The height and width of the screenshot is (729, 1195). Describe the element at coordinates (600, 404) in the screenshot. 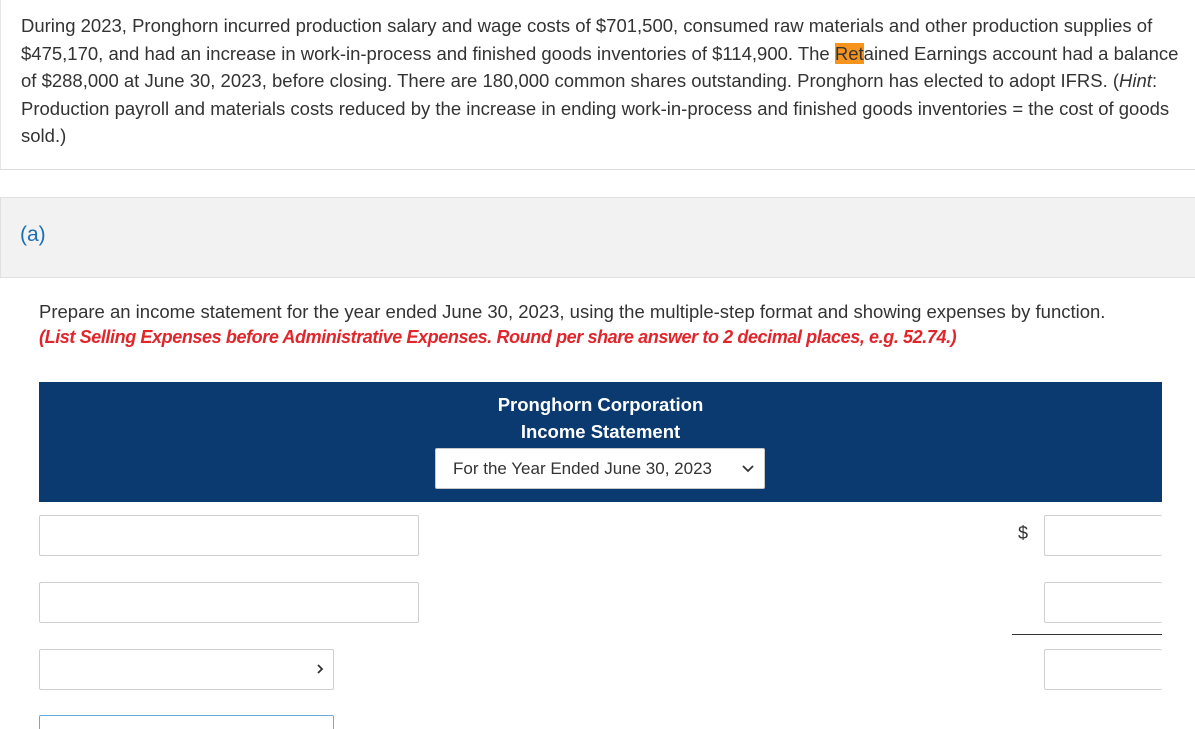

I see `company-name: Pronghorn Corporation` at that location.